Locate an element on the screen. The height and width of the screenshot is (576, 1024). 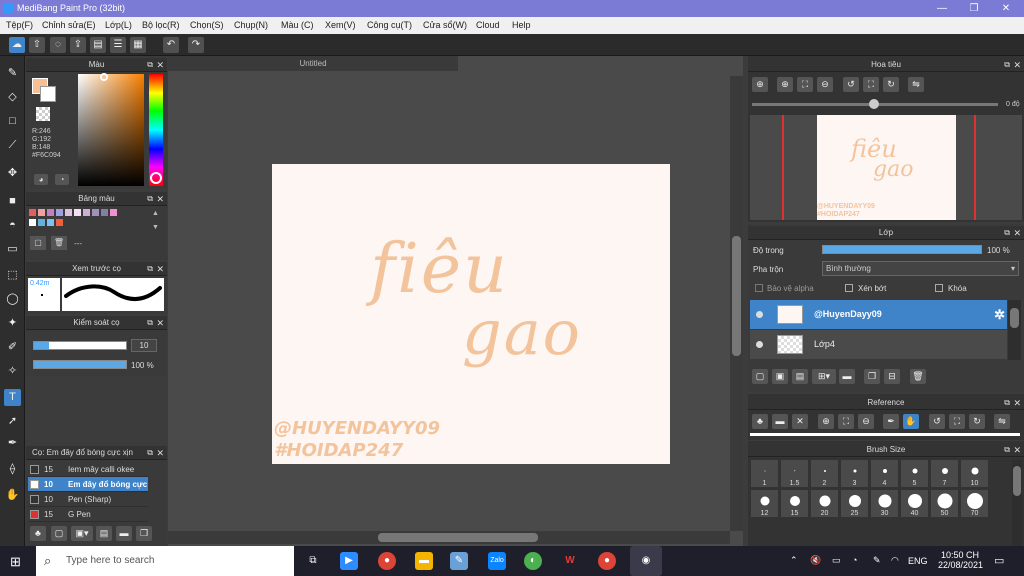
magic-wand-icon: ✦ is located at coordinates (12, 323).